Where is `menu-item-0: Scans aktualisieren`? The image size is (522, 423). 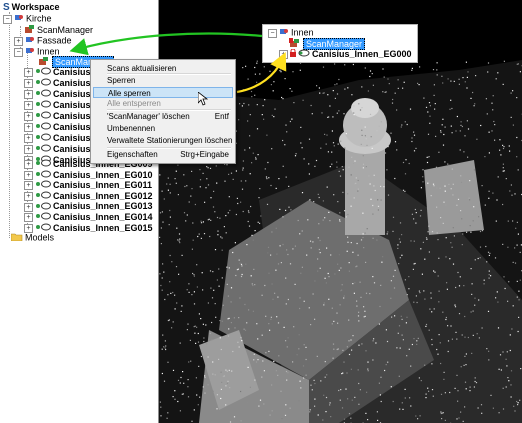
menu-item-0: Scans aktualisieren is located at coordinates (163, 68).